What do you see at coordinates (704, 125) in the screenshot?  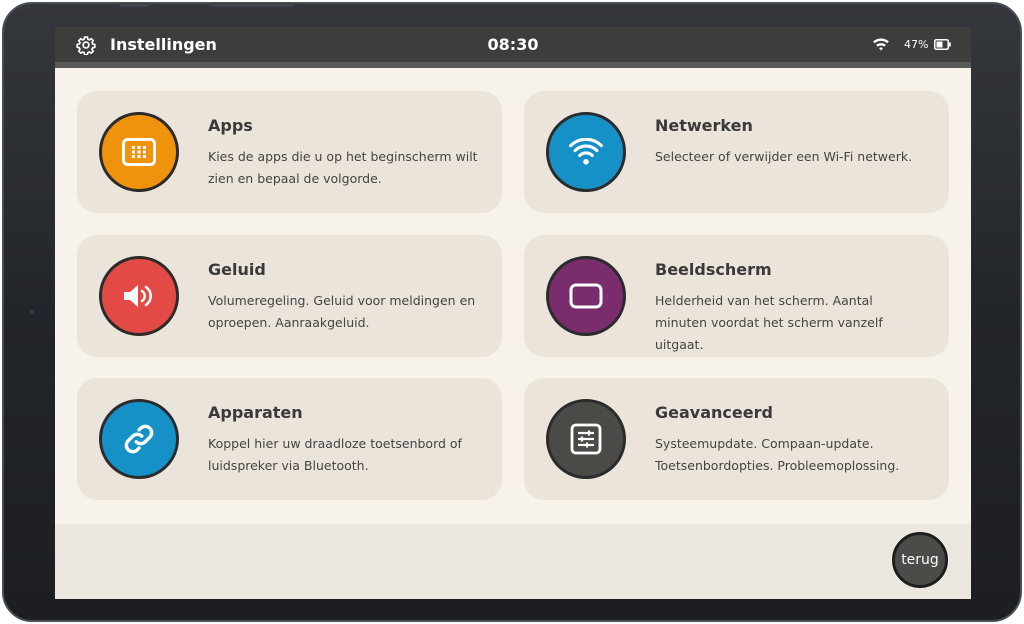 I see `card-title: Netwerken` at bounding box center [704, 125].